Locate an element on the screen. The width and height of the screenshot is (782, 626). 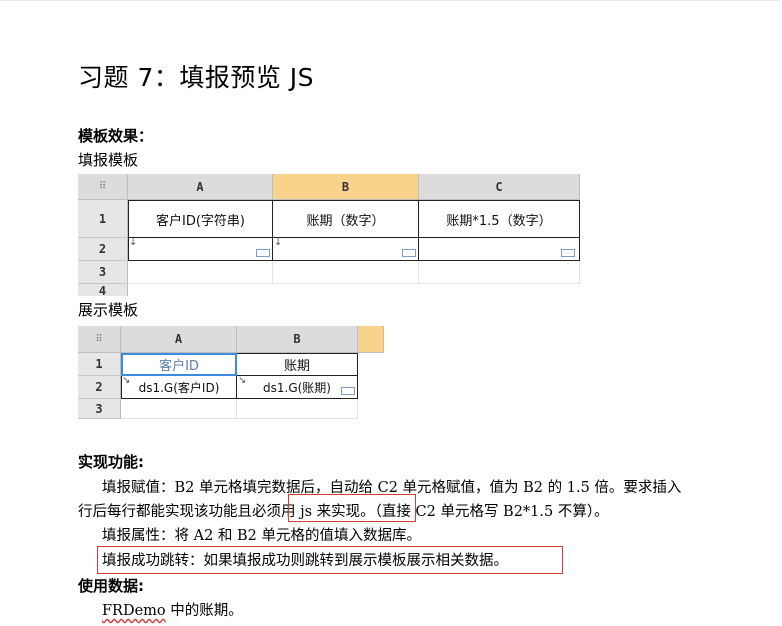
page-top-edge is located at coordinates (390, 0).